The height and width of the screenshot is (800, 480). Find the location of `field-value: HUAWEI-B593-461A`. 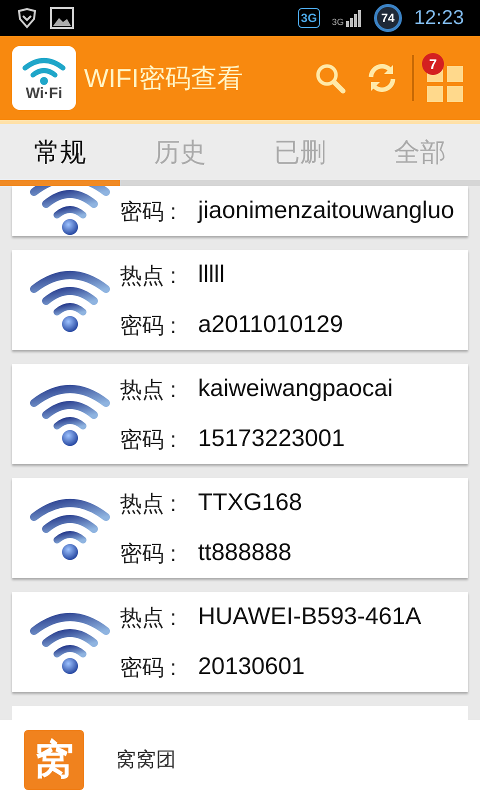

field-value: HUAWEI-B593-461A is located at coordinates (310, 617).